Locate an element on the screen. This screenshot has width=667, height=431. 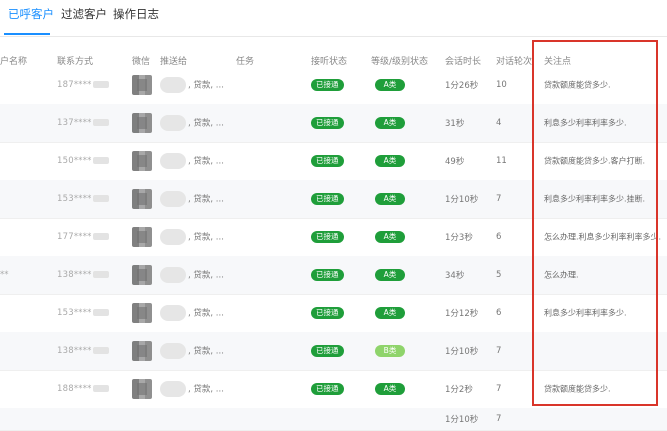
tab-called-customers: 已呼客户 is located at coordinates (31, 14).